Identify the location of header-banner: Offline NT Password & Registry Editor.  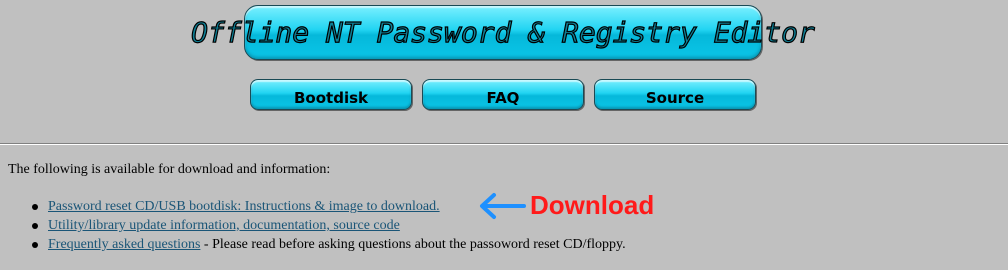
(503, 32).